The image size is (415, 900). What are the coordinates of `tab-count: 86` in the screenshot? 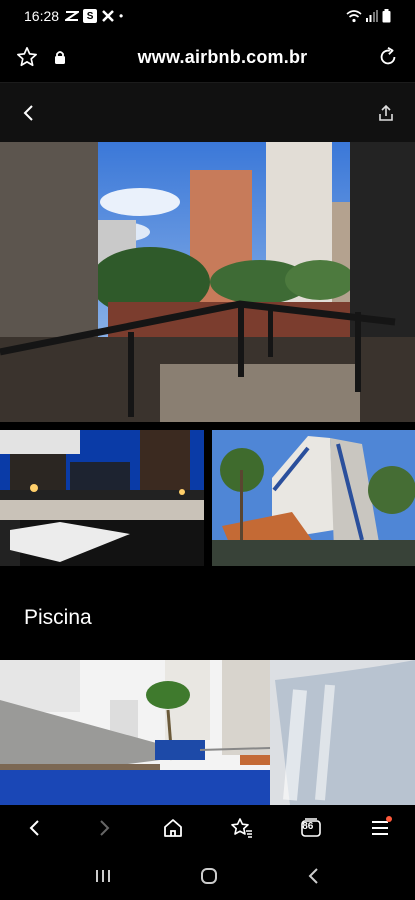 It's located at (308, 826).